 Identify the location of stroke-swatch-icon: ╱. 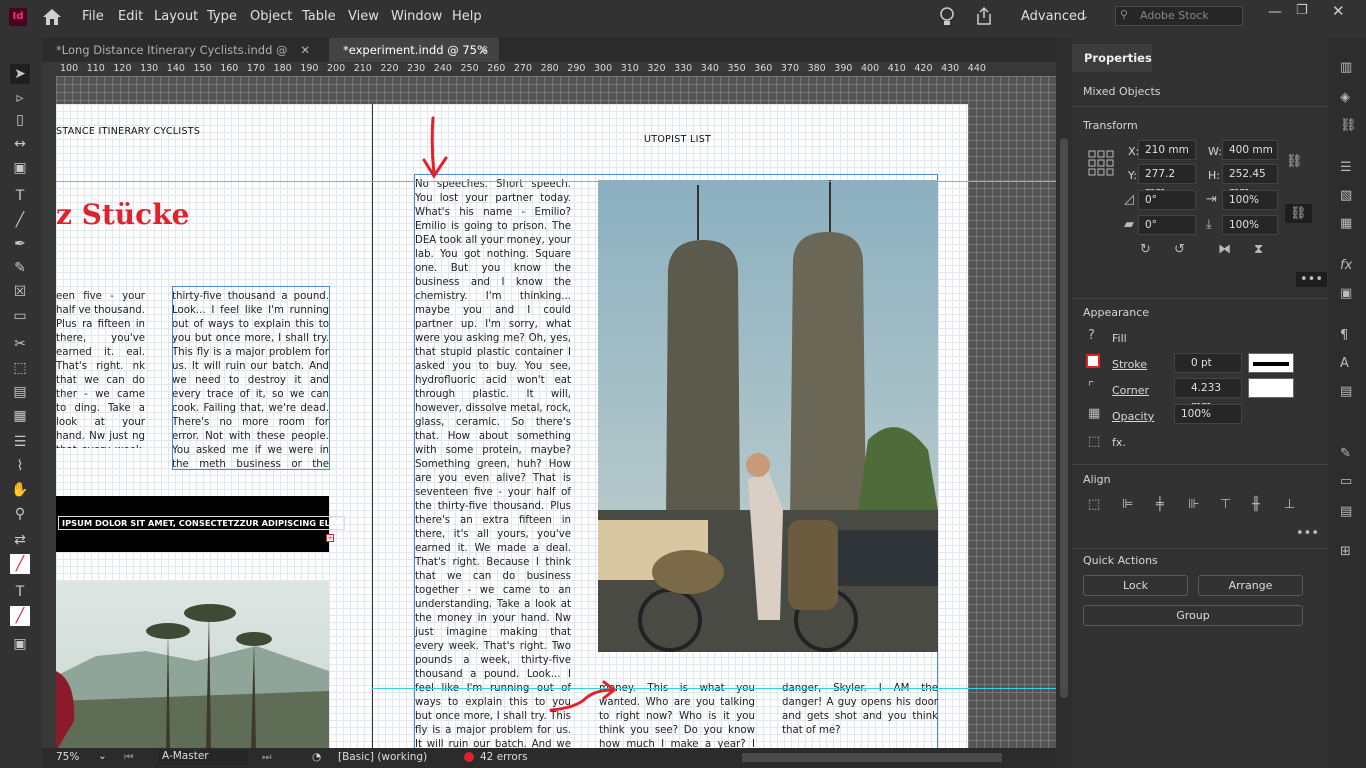
(20, 564).